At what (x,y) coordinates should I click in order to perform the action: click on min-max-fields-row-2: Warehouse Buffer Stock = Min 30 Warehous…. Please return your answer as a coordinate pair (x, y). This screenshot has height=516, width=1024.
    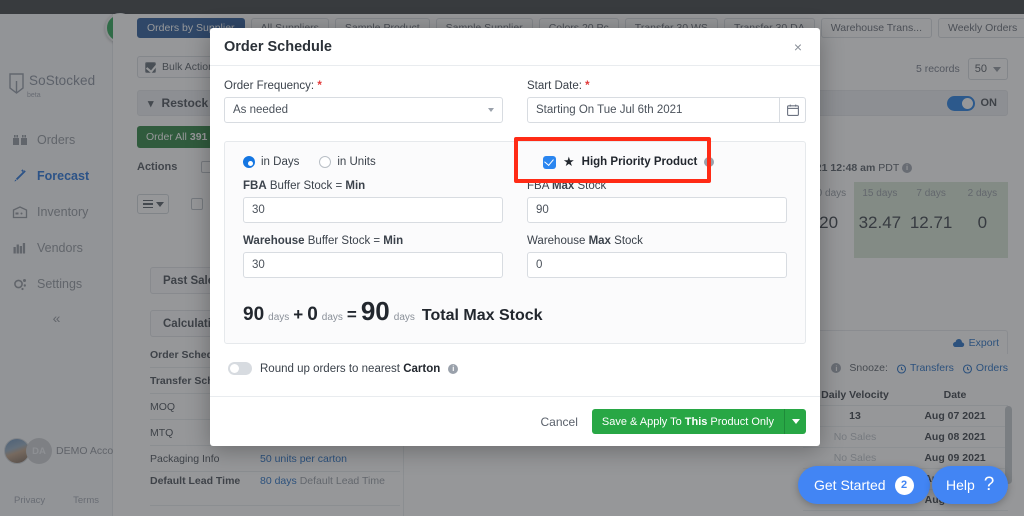
    Looking at the image, I should click on (515, 256).